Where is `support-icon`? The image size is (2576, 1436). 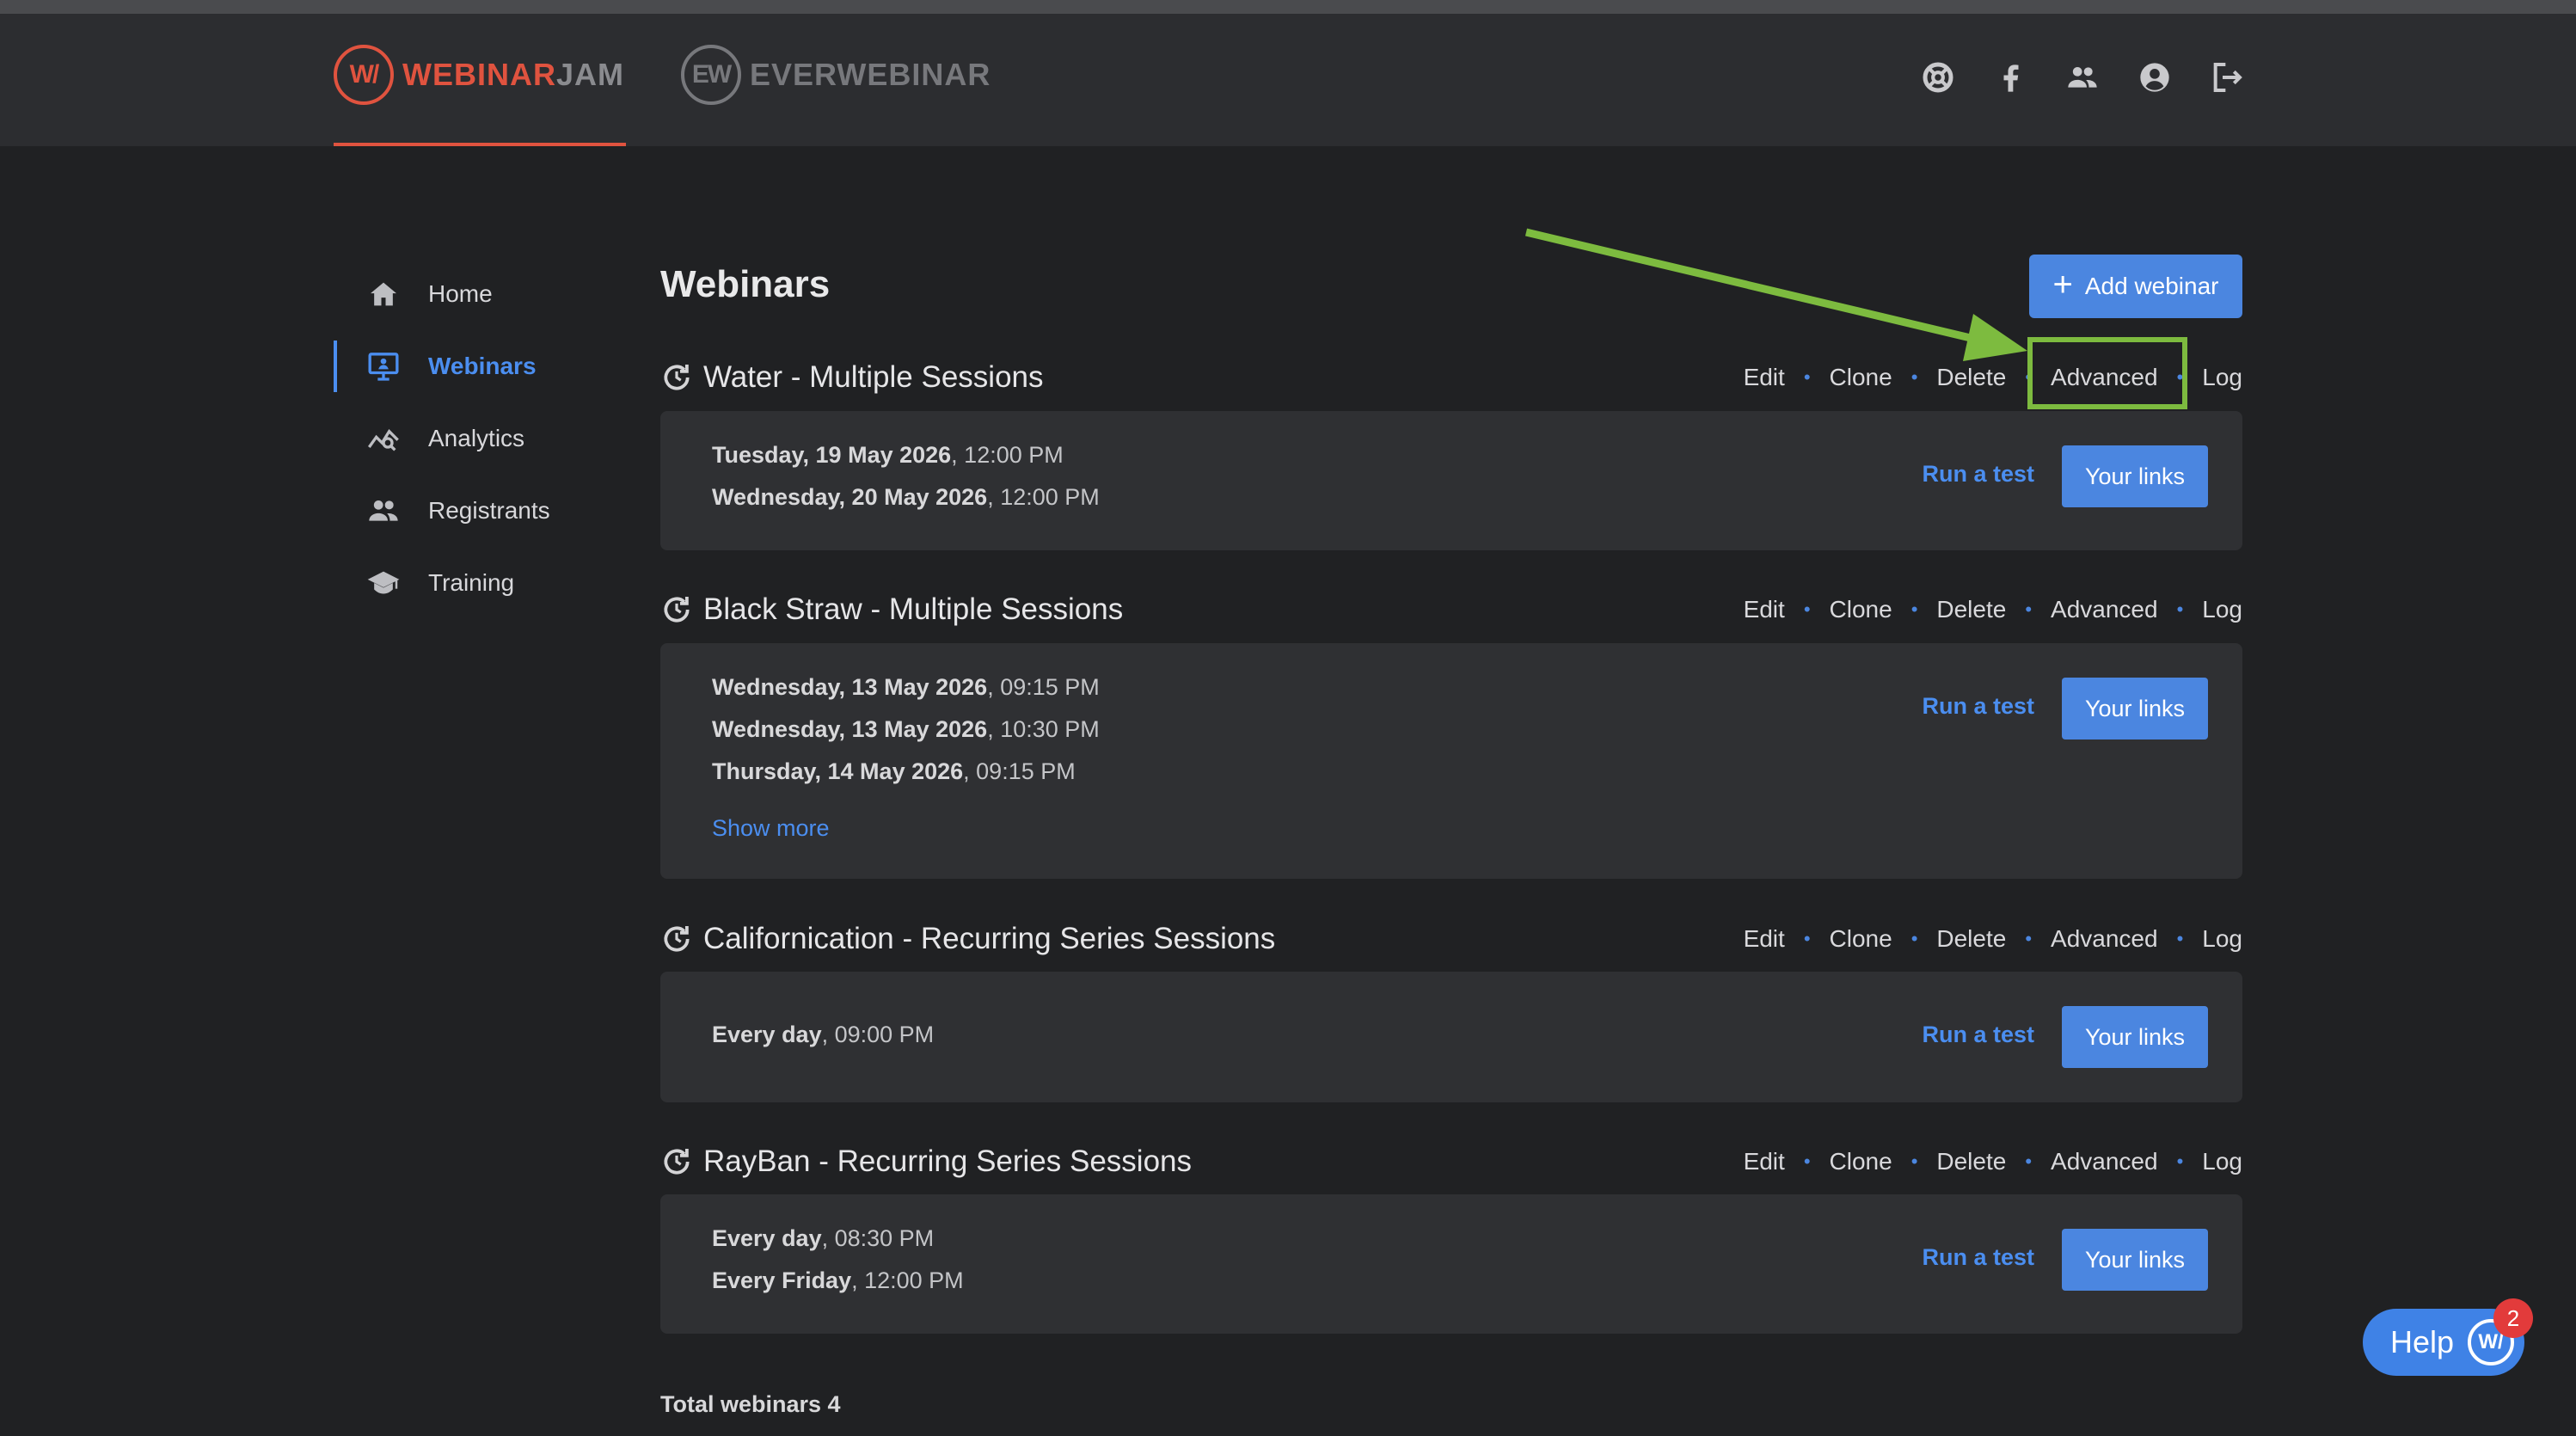 support-icon is located at coordinates (1938, 77).